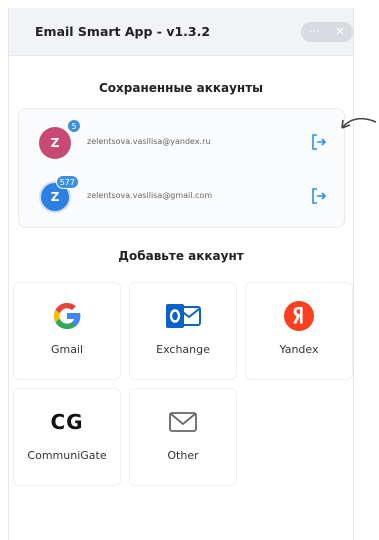 This screenshot has height=540, width=379. What do you see at coordinates (183, 437) in the screenshot?
I see `provider-tile-other: Other` at bounding box center [183, 437].